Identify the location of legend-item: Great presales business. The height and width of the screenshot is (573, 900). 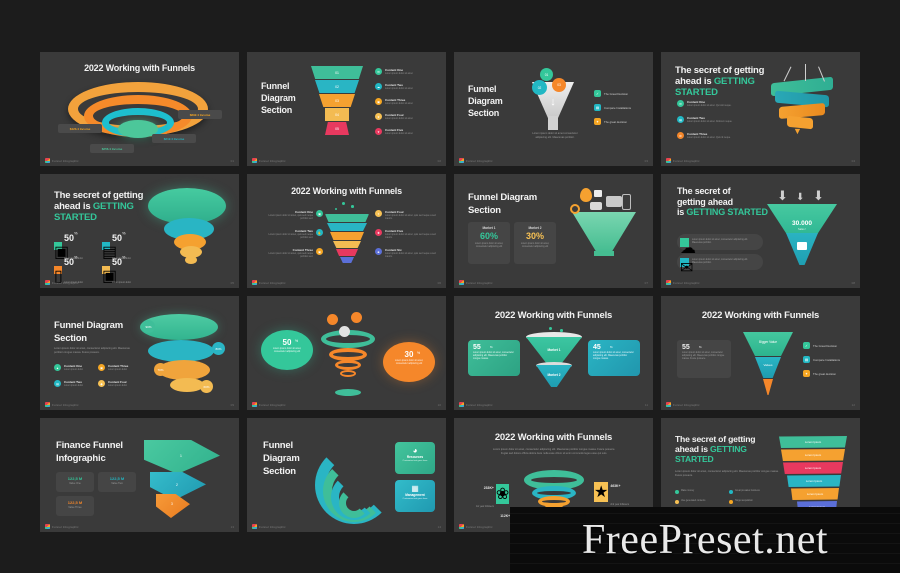
(744, 492).